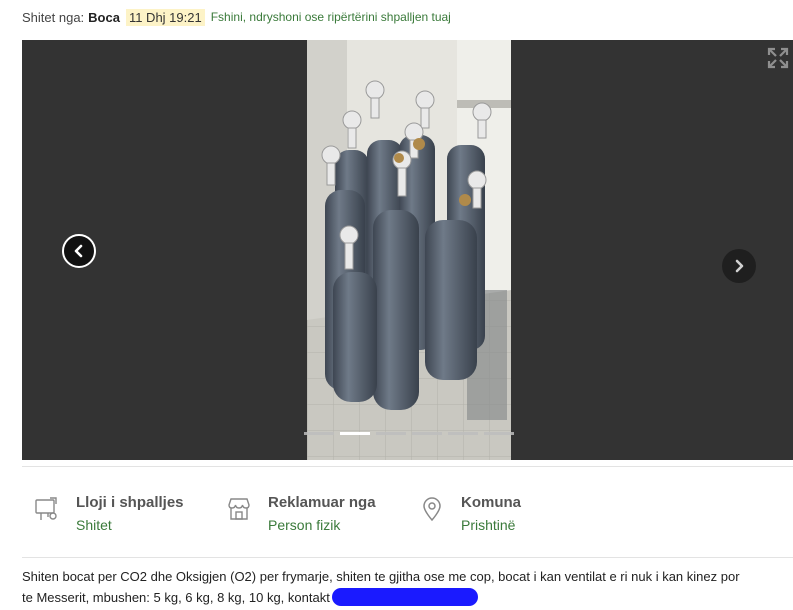  I want to click on info-advertised-by: Reklamuar nga Person fizik, so click(301, 514).